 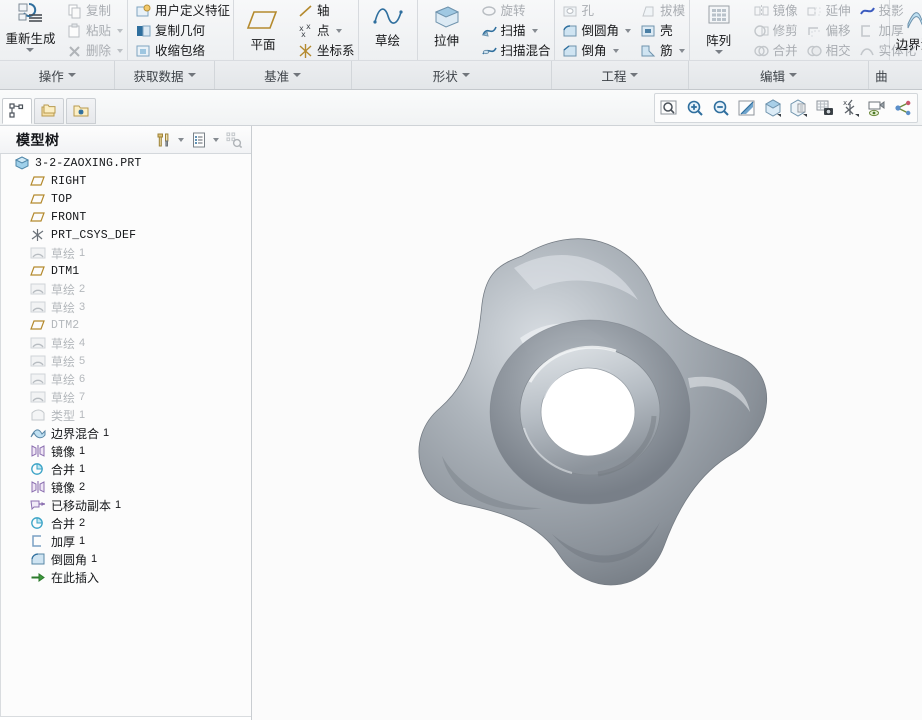 What do you see at coordinates (906, 28) in the screenshot?
I see `boundary-blend-button: 边界混合` at bounding box center [906, 28].